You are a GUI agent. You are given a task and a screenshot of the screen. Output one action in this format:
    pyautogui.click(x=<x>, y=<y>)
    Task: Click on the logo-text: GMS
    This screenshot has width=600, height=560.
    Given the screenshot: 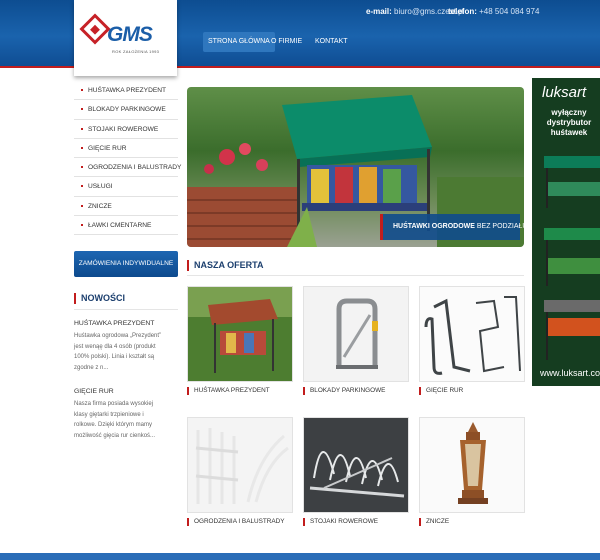 What is the action you would take?
    pyautogui.click(x=130, y=34)
    